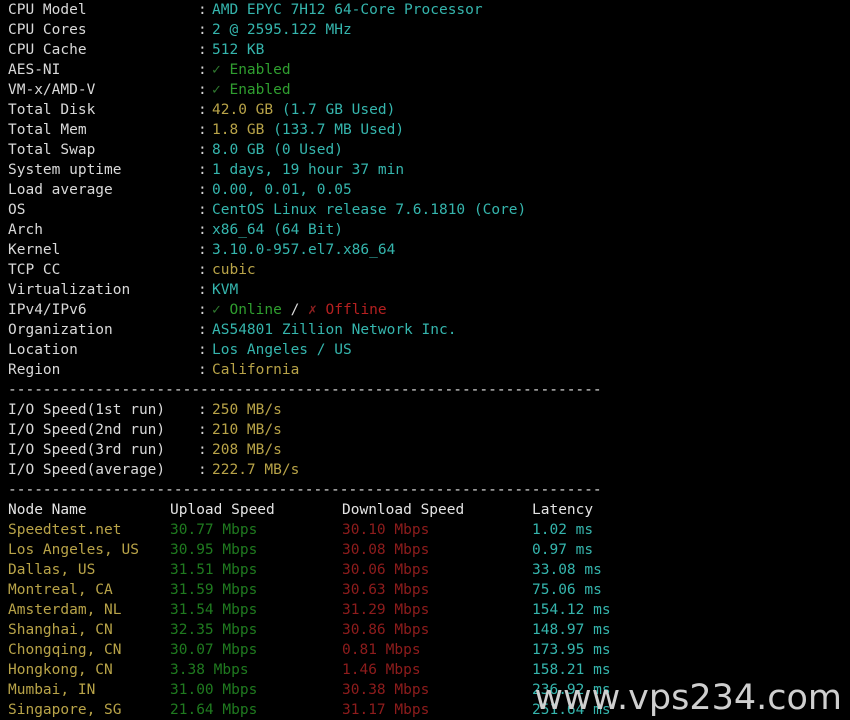 This screenshot has width=850, height=720. Describe the element at coordinates (425, 450) in the screenshot. I see `io-speed-row: I/O Speed(3rd run):208 MB/s` at that location.